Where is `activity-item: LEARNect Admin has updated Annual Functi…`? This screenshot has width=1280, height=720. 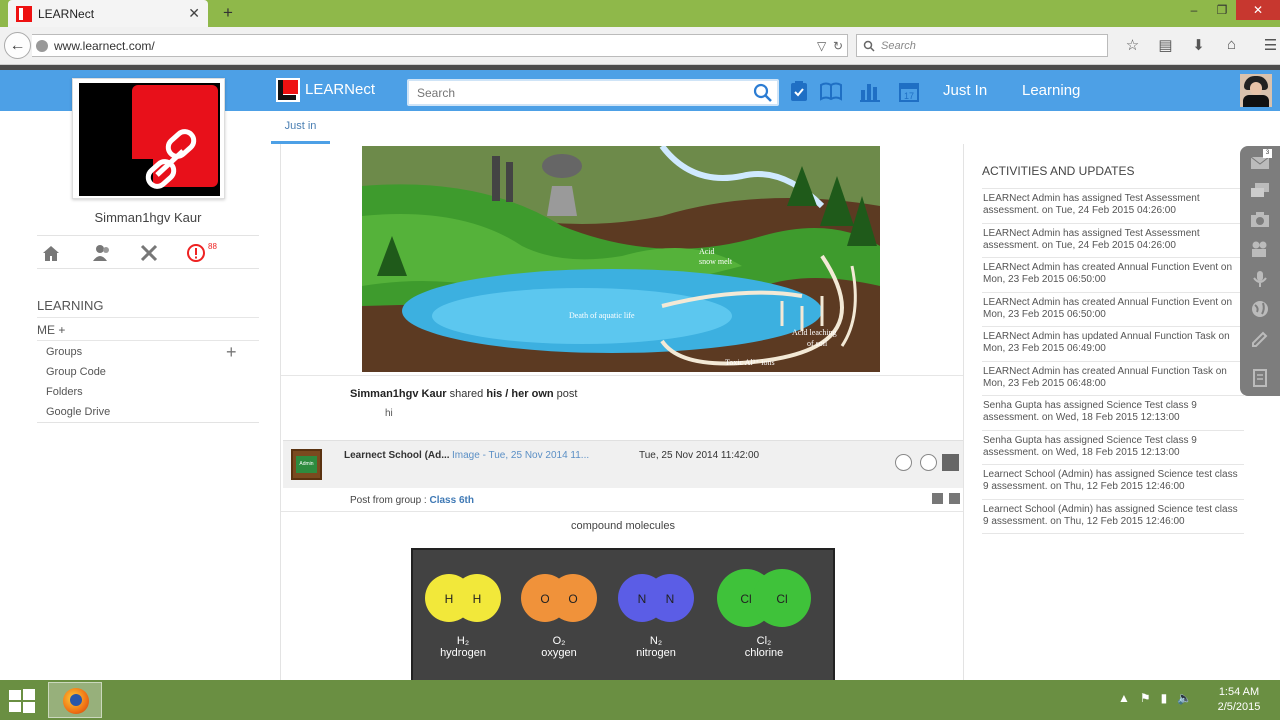
activity-item: LEARNect Admin has updated Annual Functi… is located at coordinates (1113, 344).